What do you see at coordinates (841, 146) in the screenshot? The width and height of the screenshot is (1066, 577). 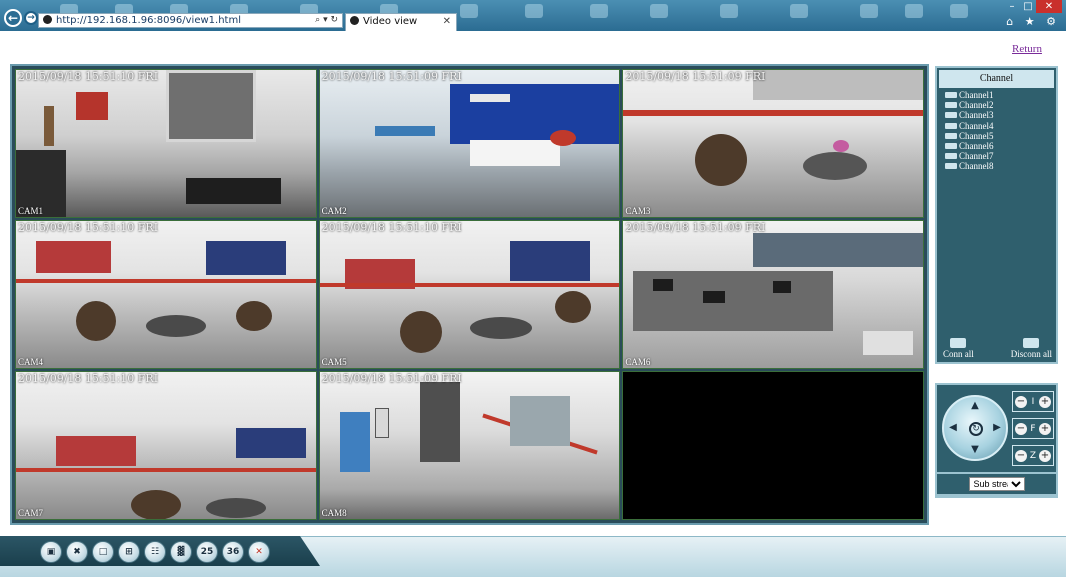 I see `flower-vase` at bounding box center [841, 146].